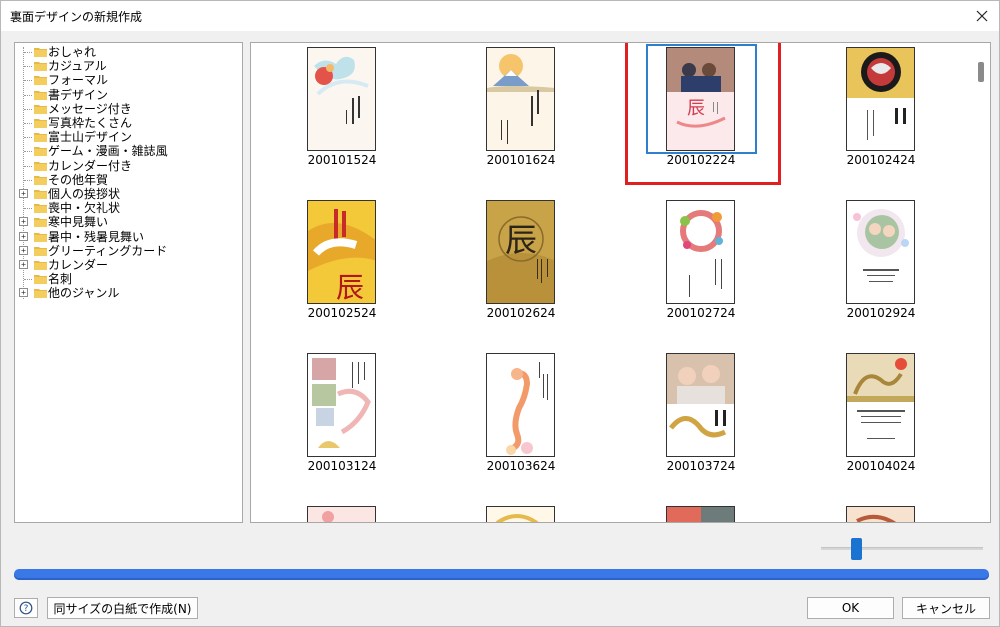 The width and height of the screenshot is (1000, 627). What do you see at coordinates (128, 52) in the screenshot?
I see `tree-item: おしゃれ` at bounding box center [128, 52].